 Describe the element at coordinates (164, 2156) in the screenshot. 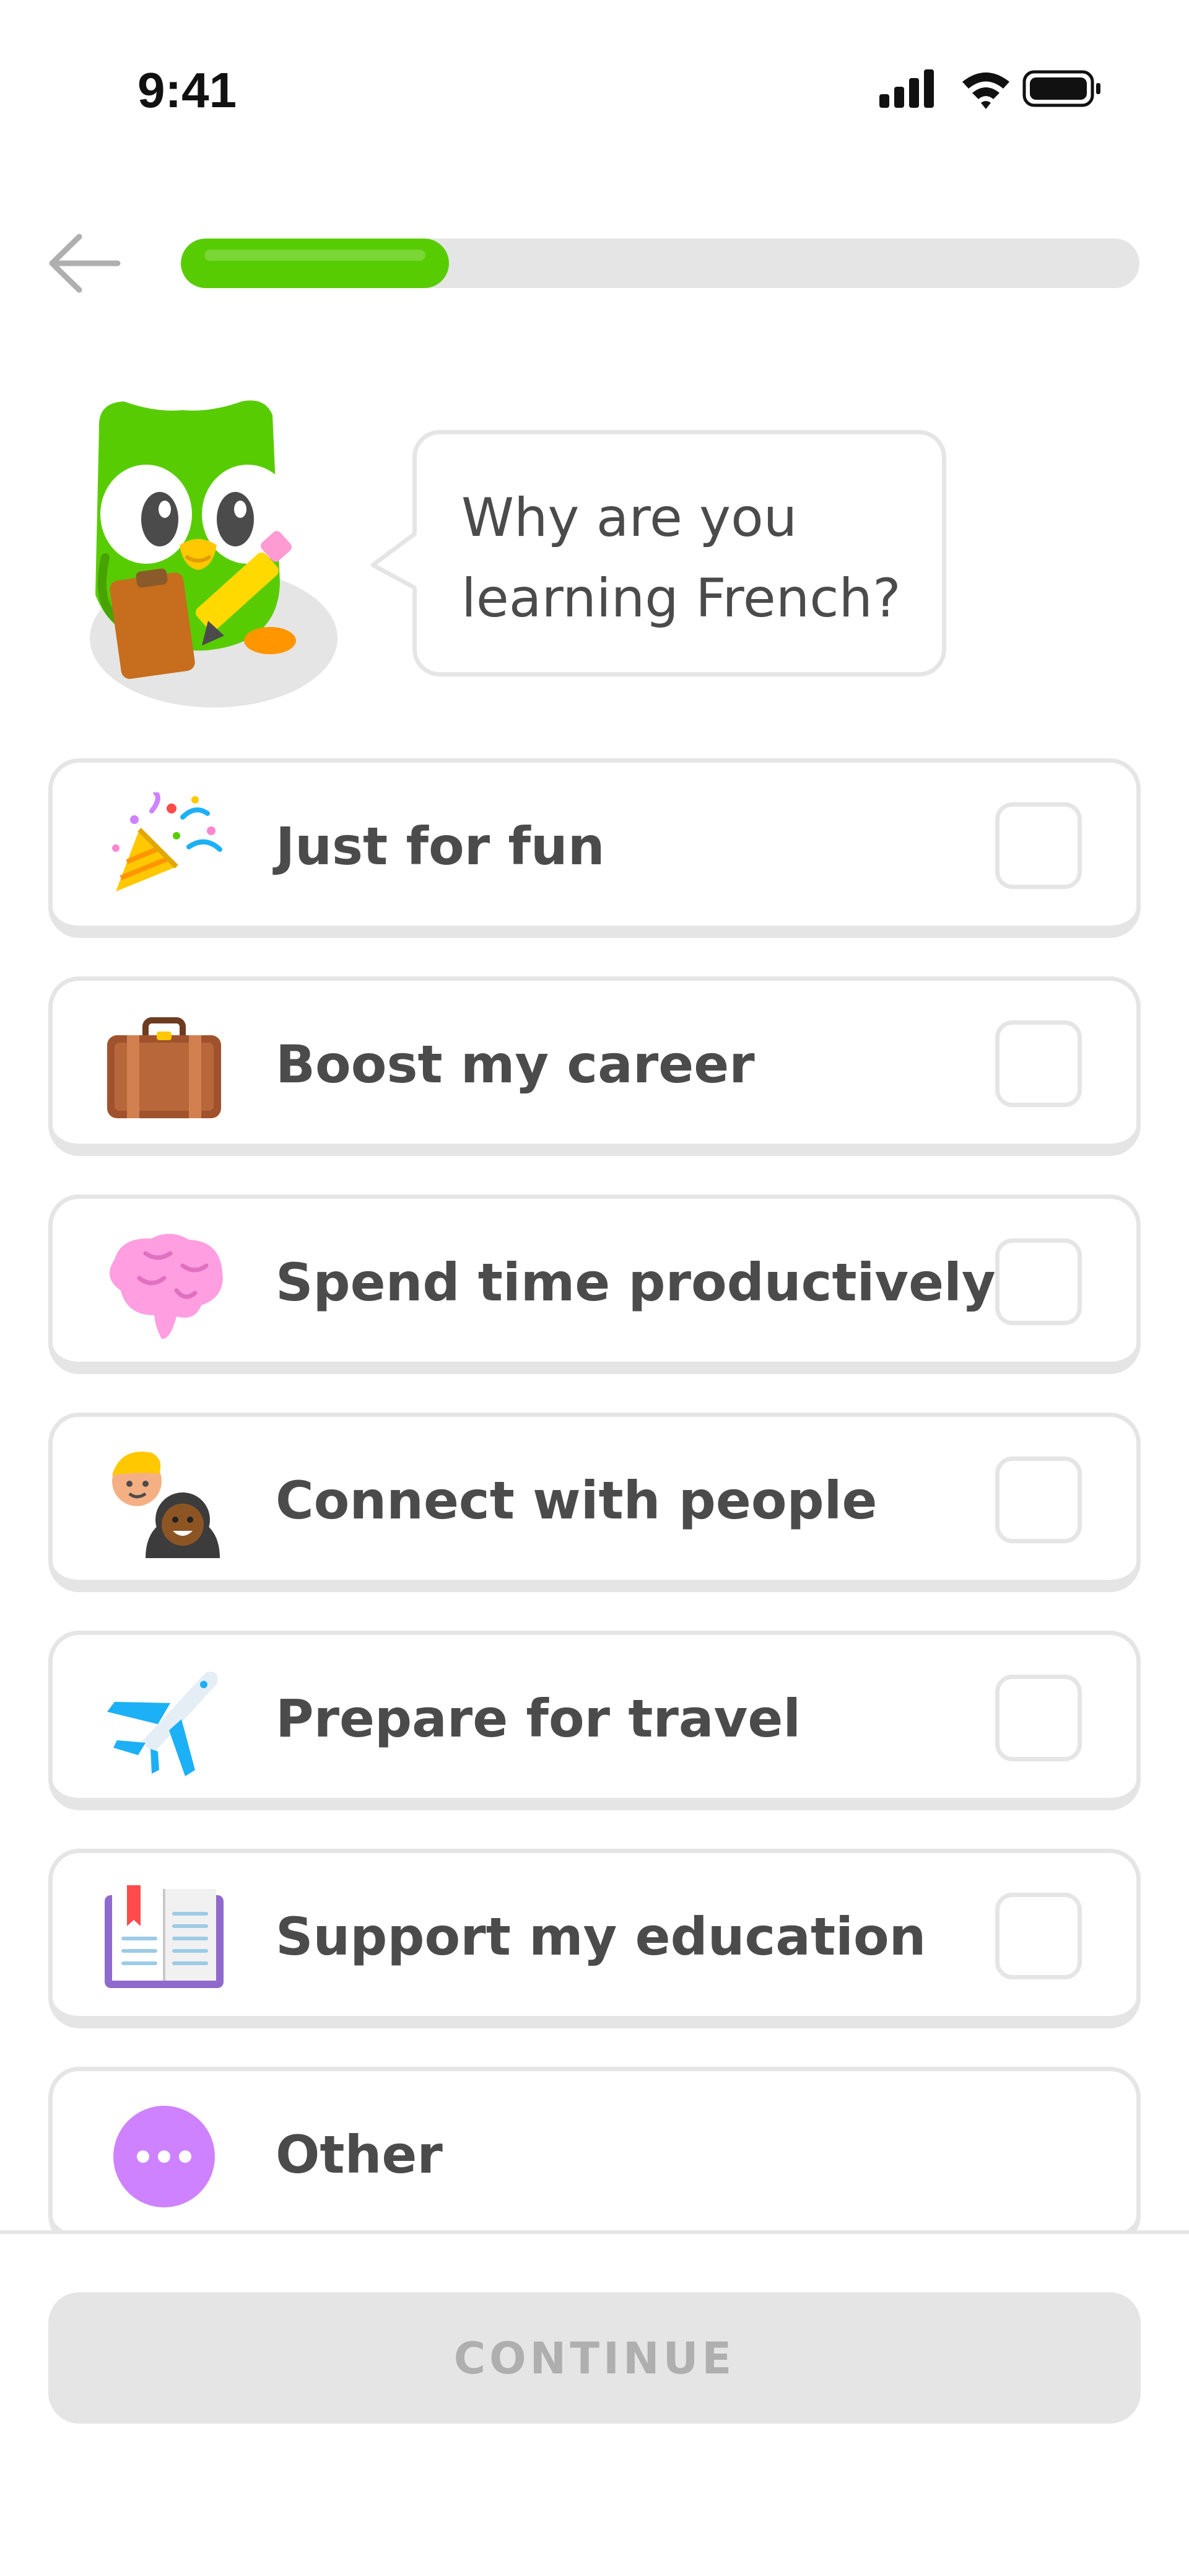

I see `more-dots-icon` at that location.